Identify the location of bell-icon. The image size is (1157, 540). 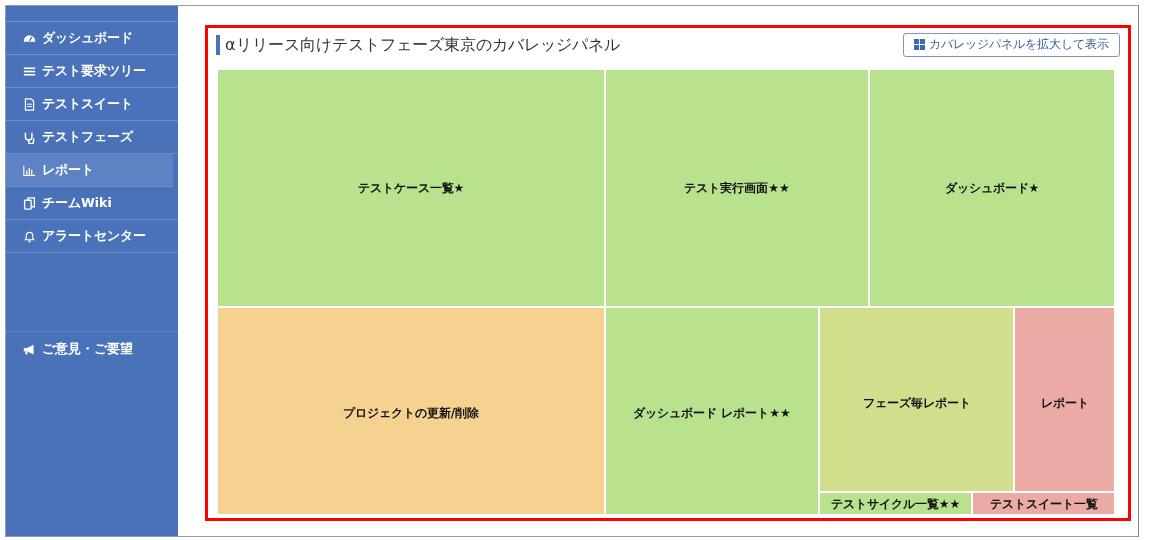
(29, 236).